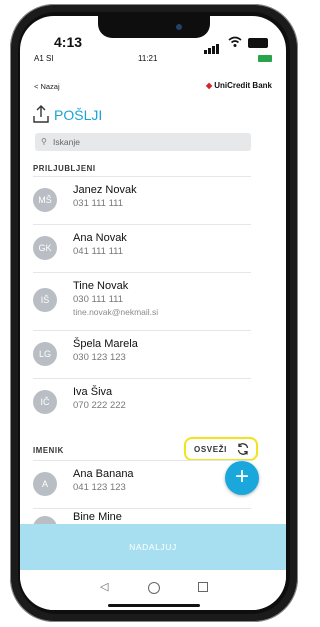 The image size is (320, 627). I want to click on avatar: IČ, so click(45, 402).